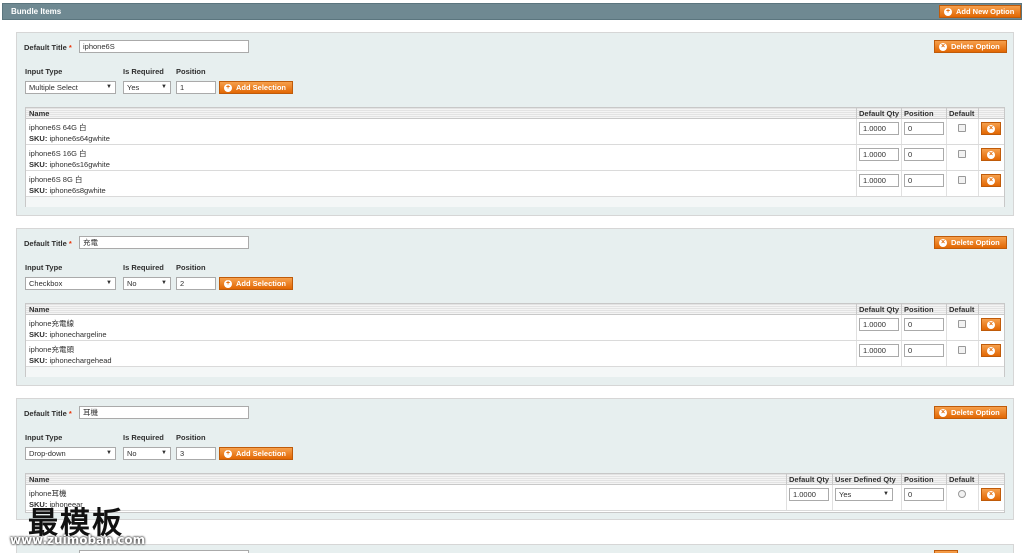  What do you see at coordinates (143, 71) in the screenshot?
I see `is-required-label: Is Required` at bounding box center [143, 71].